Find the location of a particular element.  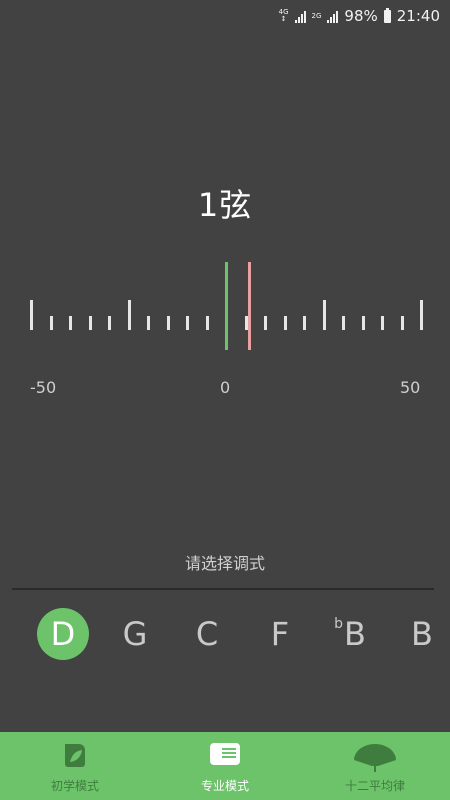

note-label: G is located at coordinates (135, 634).